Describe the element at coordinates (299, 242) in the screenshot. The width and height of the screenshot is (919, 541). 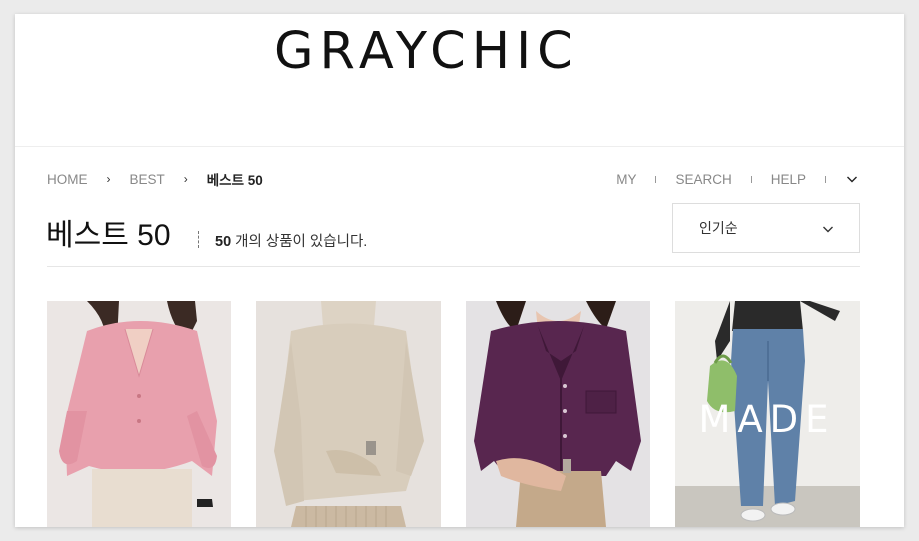
I see `product-count-label: 개의 상품이 있습니다.` at that location.